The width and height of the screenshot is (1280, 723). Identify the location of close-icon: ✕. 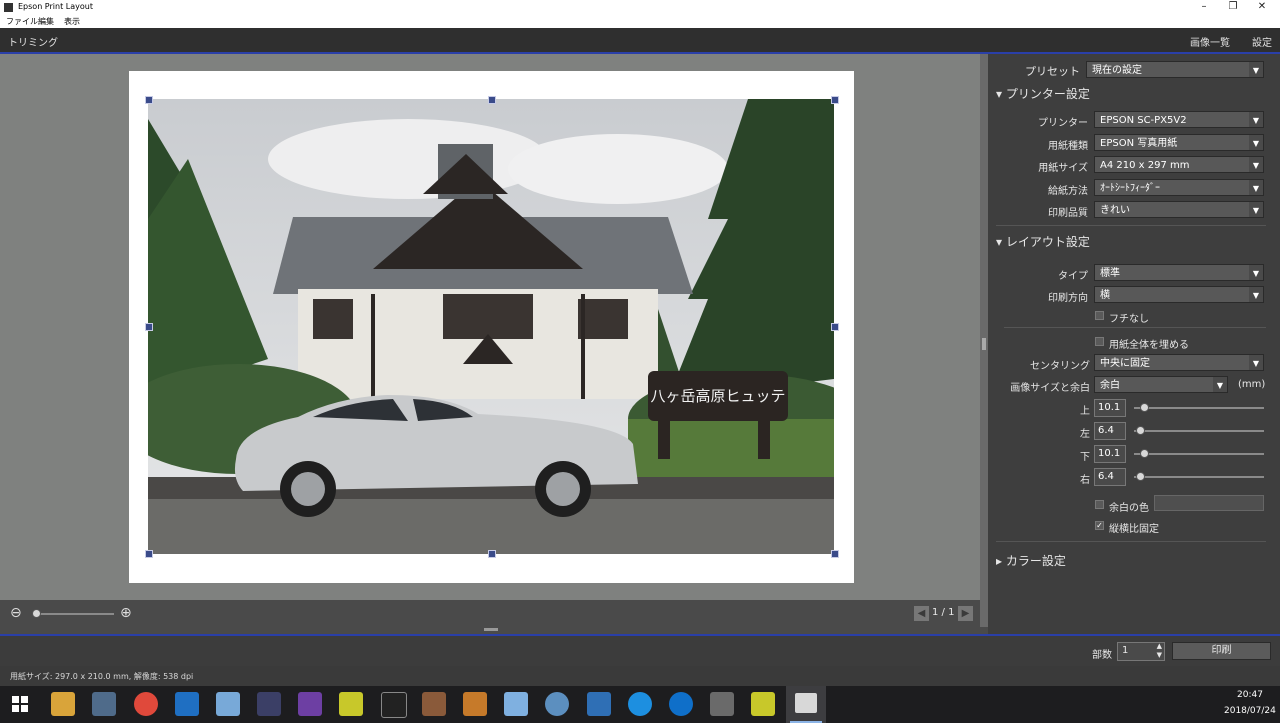
(1262, 7).